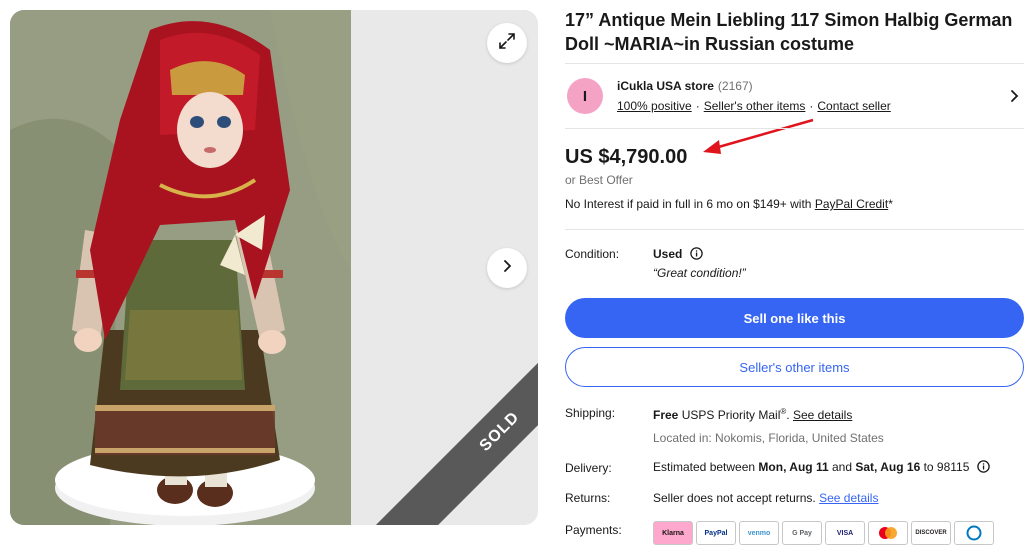  I want to click on seller-feedback-count: (2167), so click(735, 86).